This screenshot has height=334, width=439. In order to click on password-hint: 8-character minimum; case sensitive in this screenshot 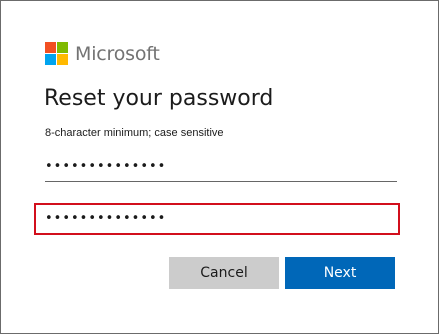, I will do `click(134, 133)`.